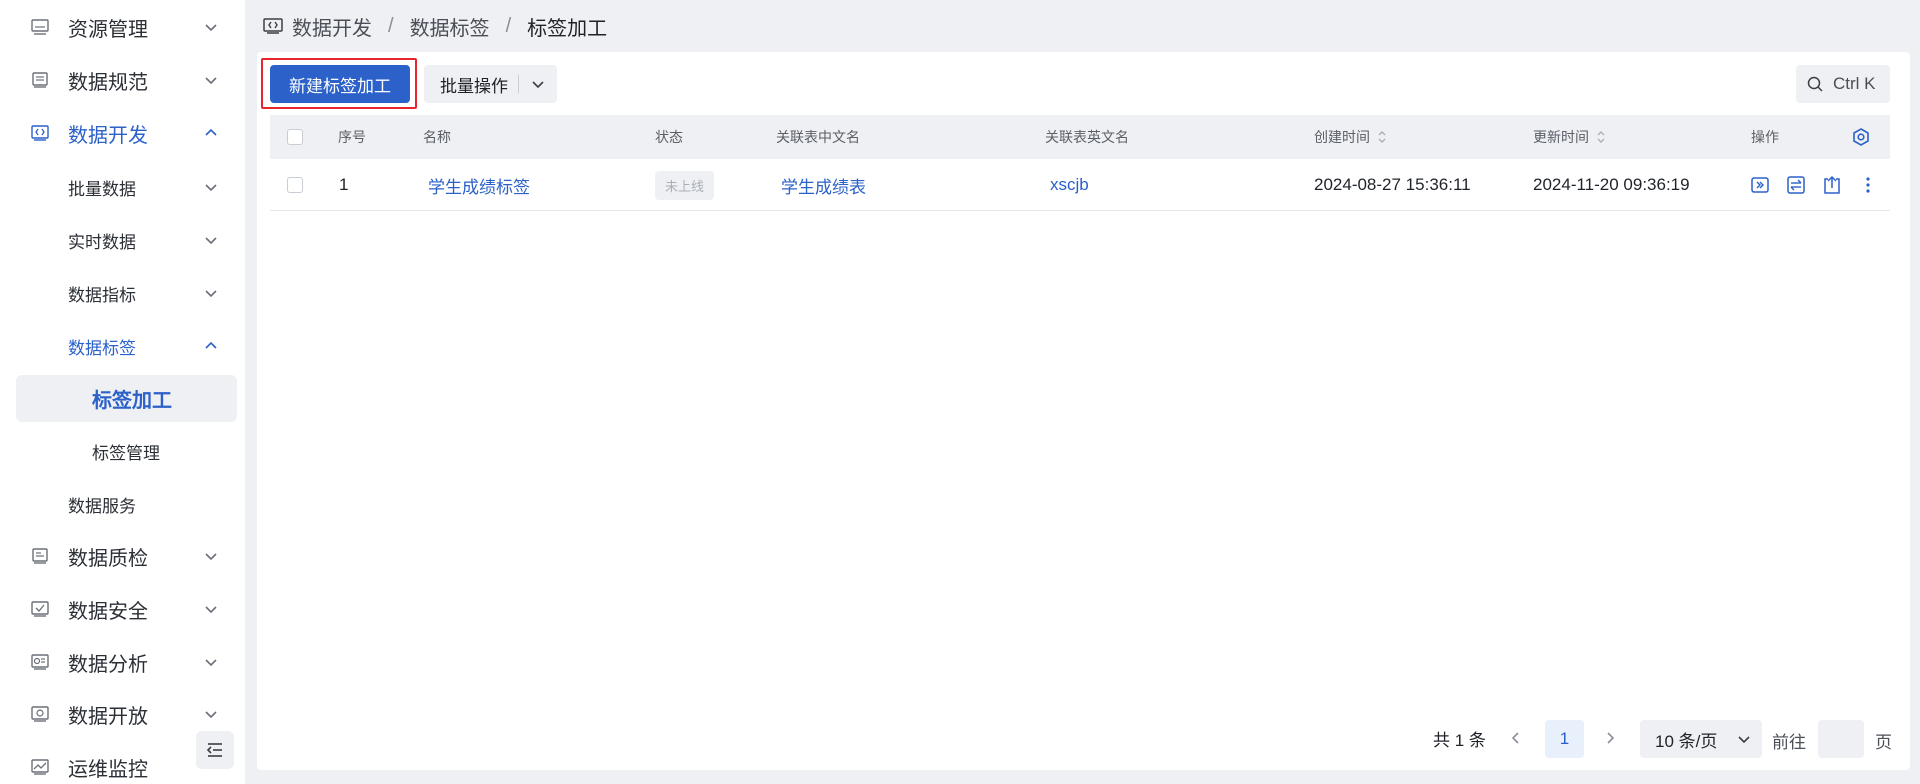  Describe the element at coordinates (332, 26) in the screenshot. I see `breadcrumb-item: 数据开发` at that location.